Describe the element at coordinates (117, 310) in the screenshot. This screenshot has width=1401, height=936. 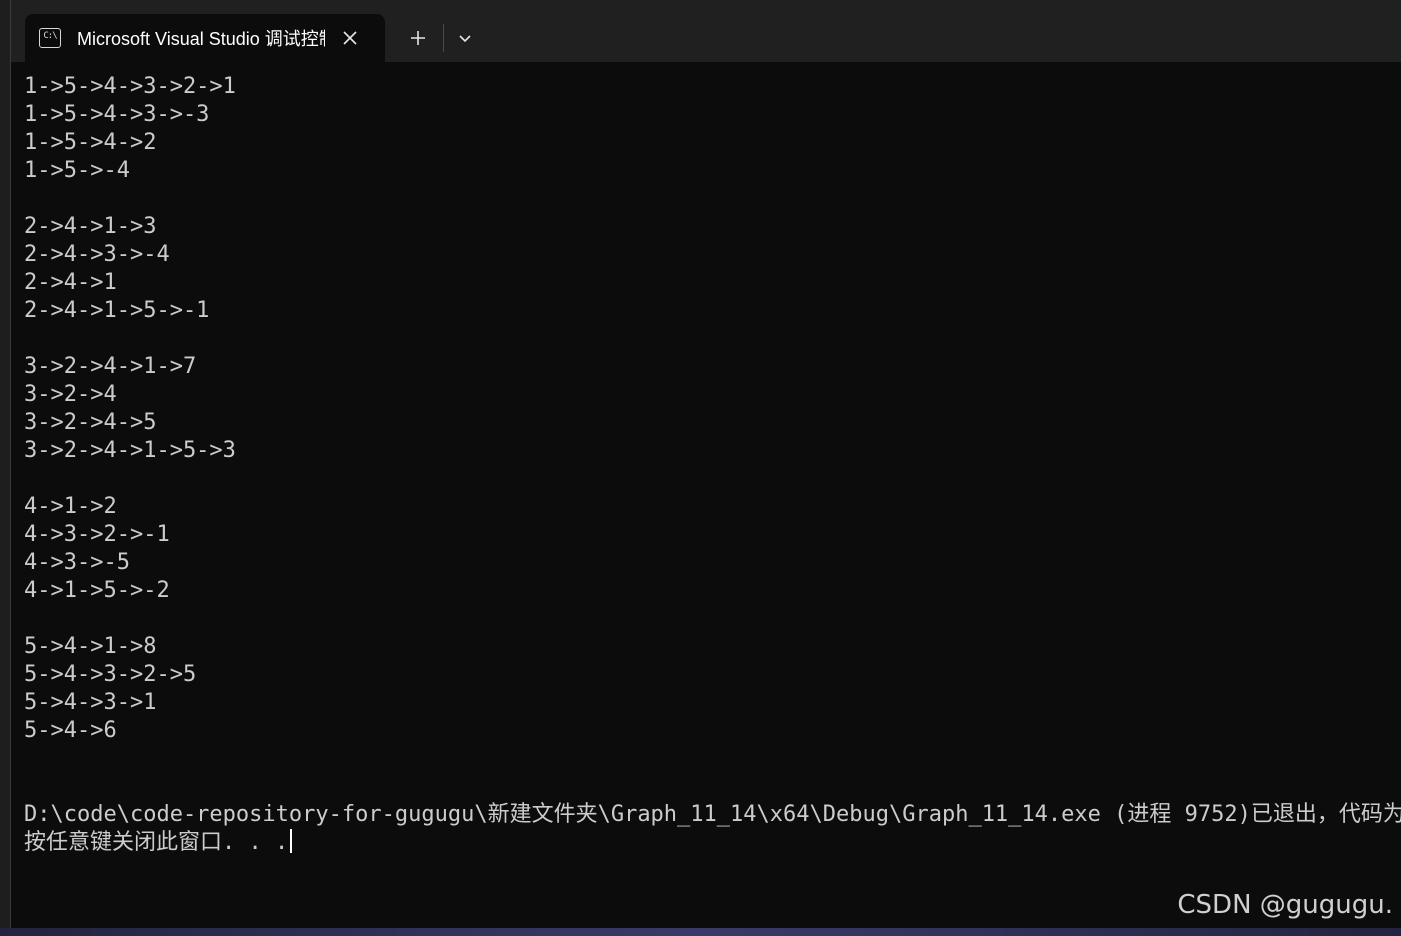
I see `terminal-line: 2->4->1->5->-1` at that location.